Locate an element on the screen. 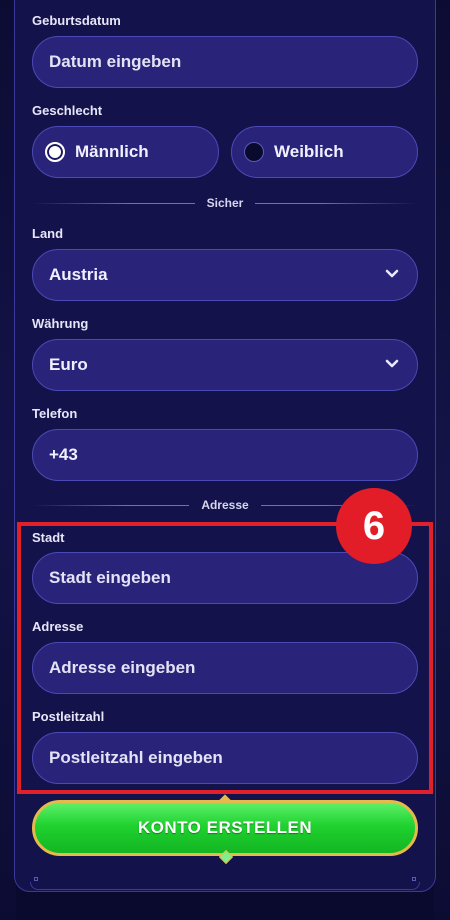 Image resolution: width=450 pixels, height=920 pixels. currency-label: Währung is located at coordinates (60, 323).